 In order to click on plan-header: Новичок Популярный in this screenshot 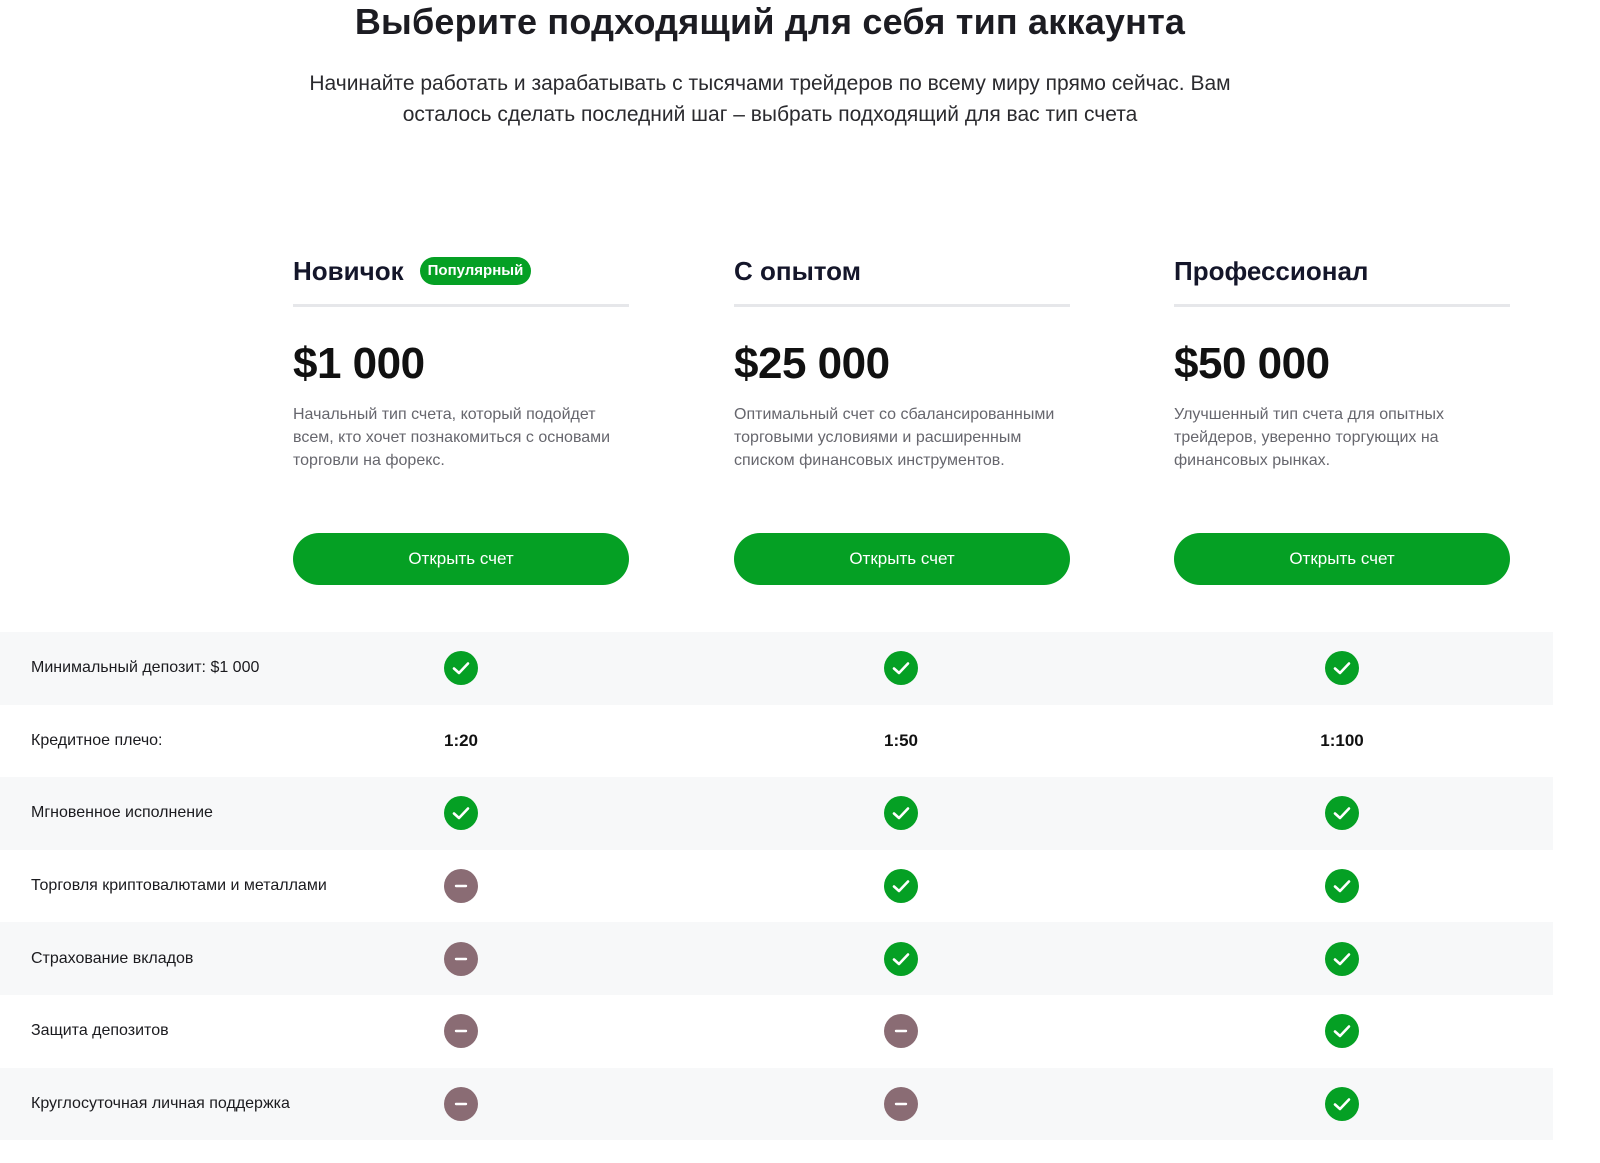, I will do `click(461, 272)`.